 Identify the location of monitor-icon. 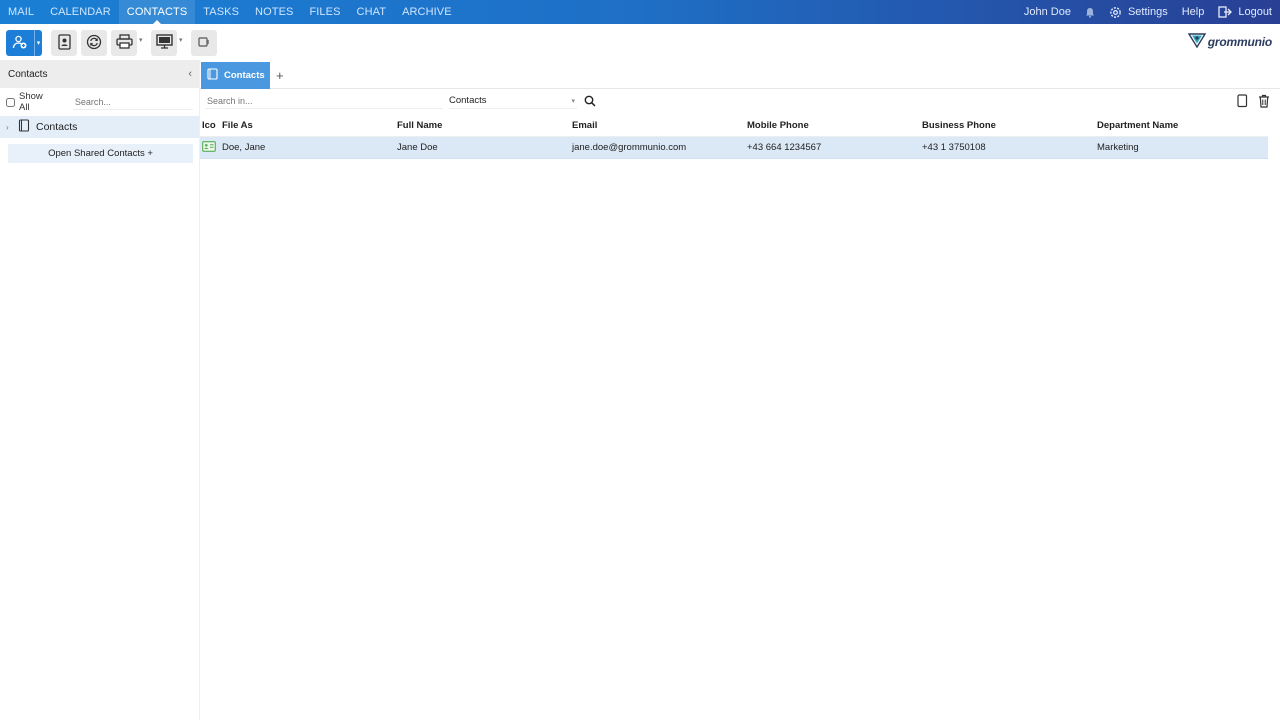
(164, 43).